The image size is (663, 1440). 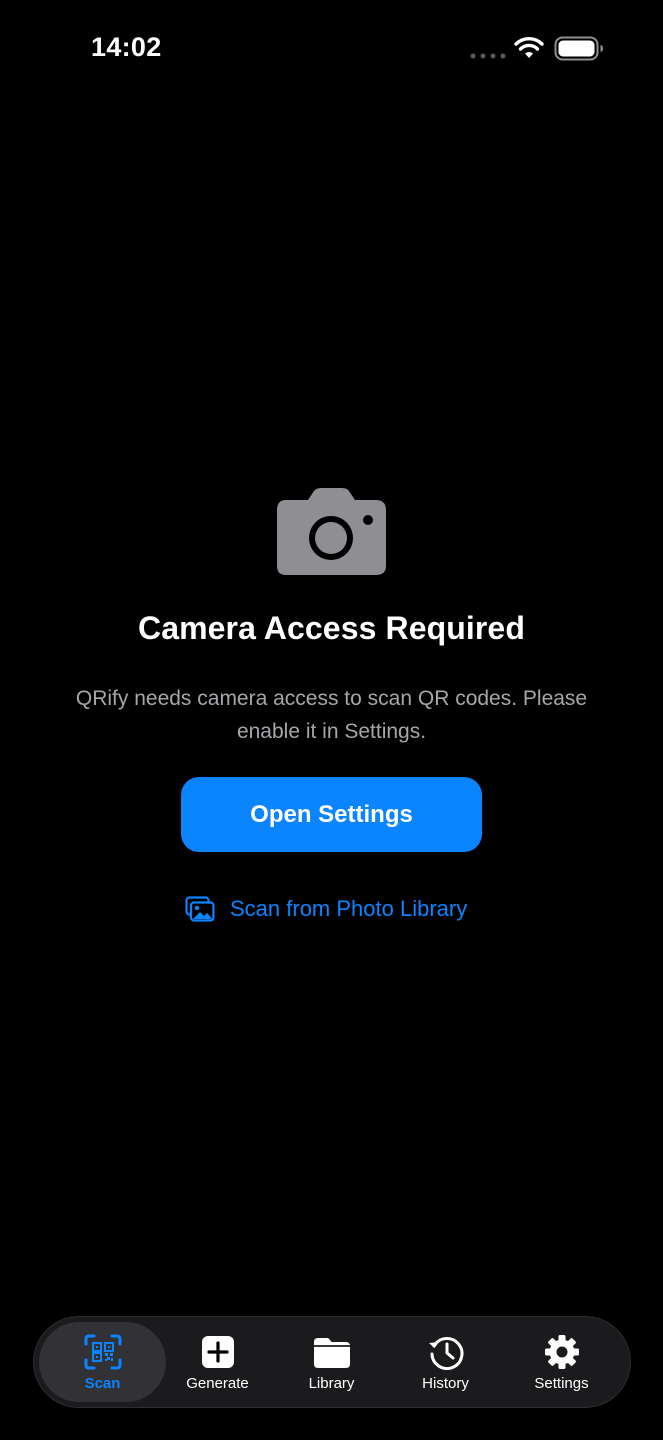 What do you see at coordinates (331, 814) in the screenshot?
I see `open-settings-button: Open Settings` at bounding box center [331, 814].